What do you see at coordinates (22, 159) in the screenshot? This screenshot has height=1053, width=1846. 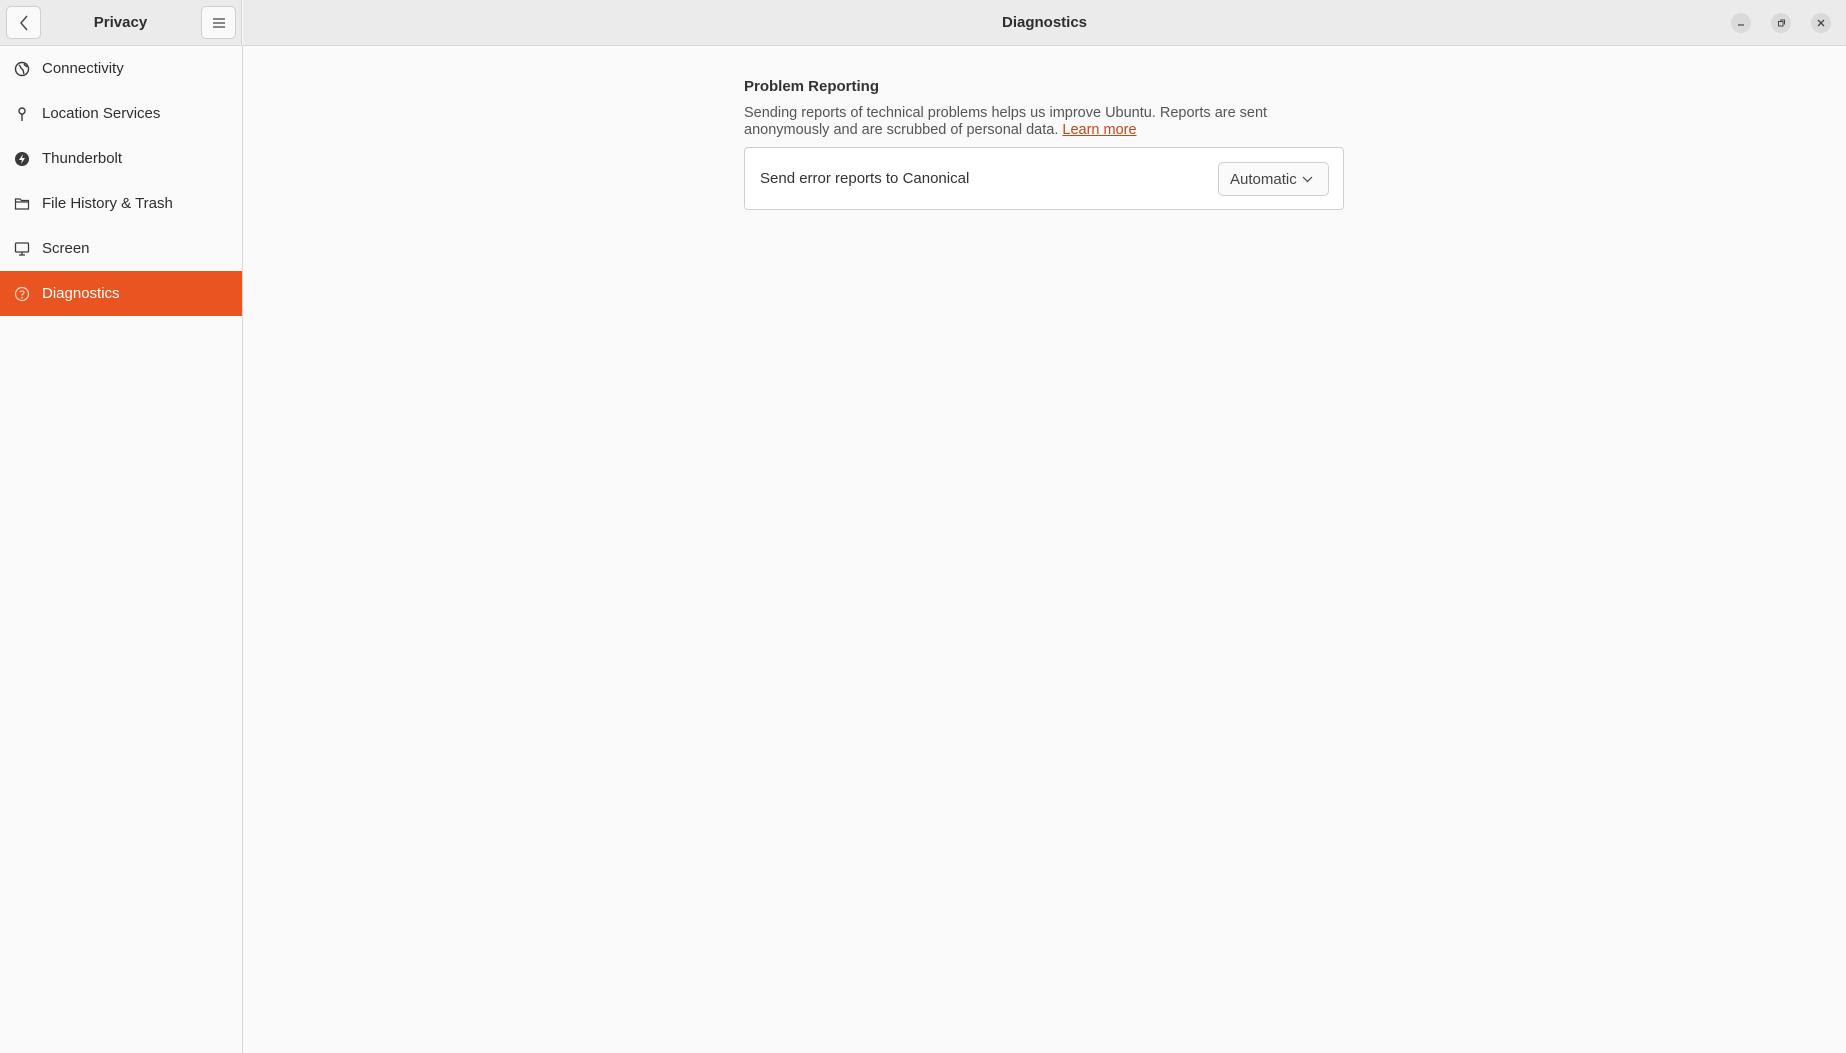 I see `thunderbolt-icon` at bounding box center [22, 159].